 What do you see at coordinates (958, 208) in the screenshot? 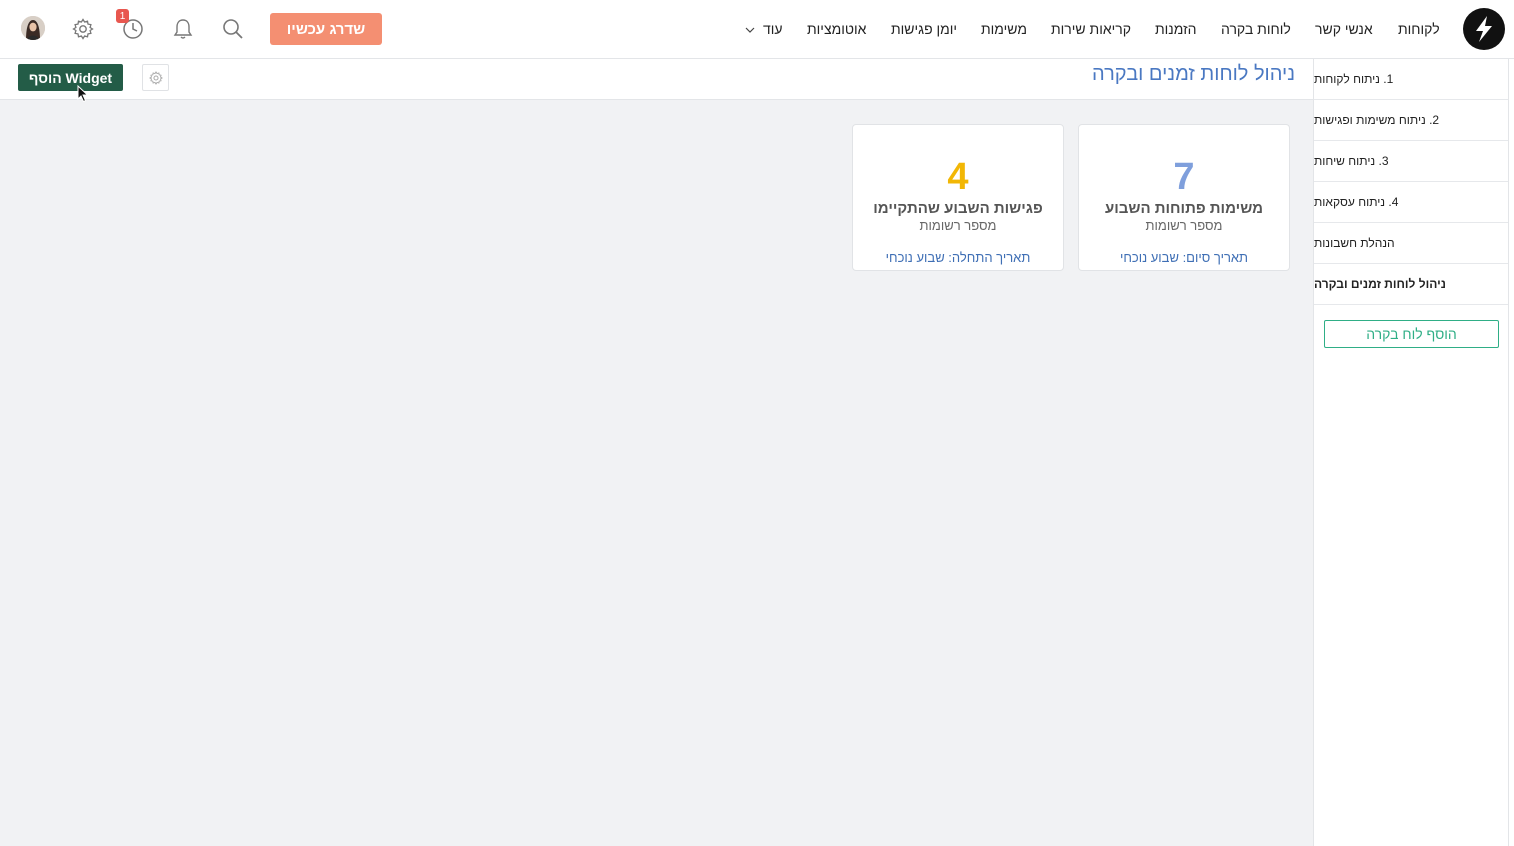
I see `widget-title: פגישות השבוע שהתקיימו` at bounding box center [958, 208].